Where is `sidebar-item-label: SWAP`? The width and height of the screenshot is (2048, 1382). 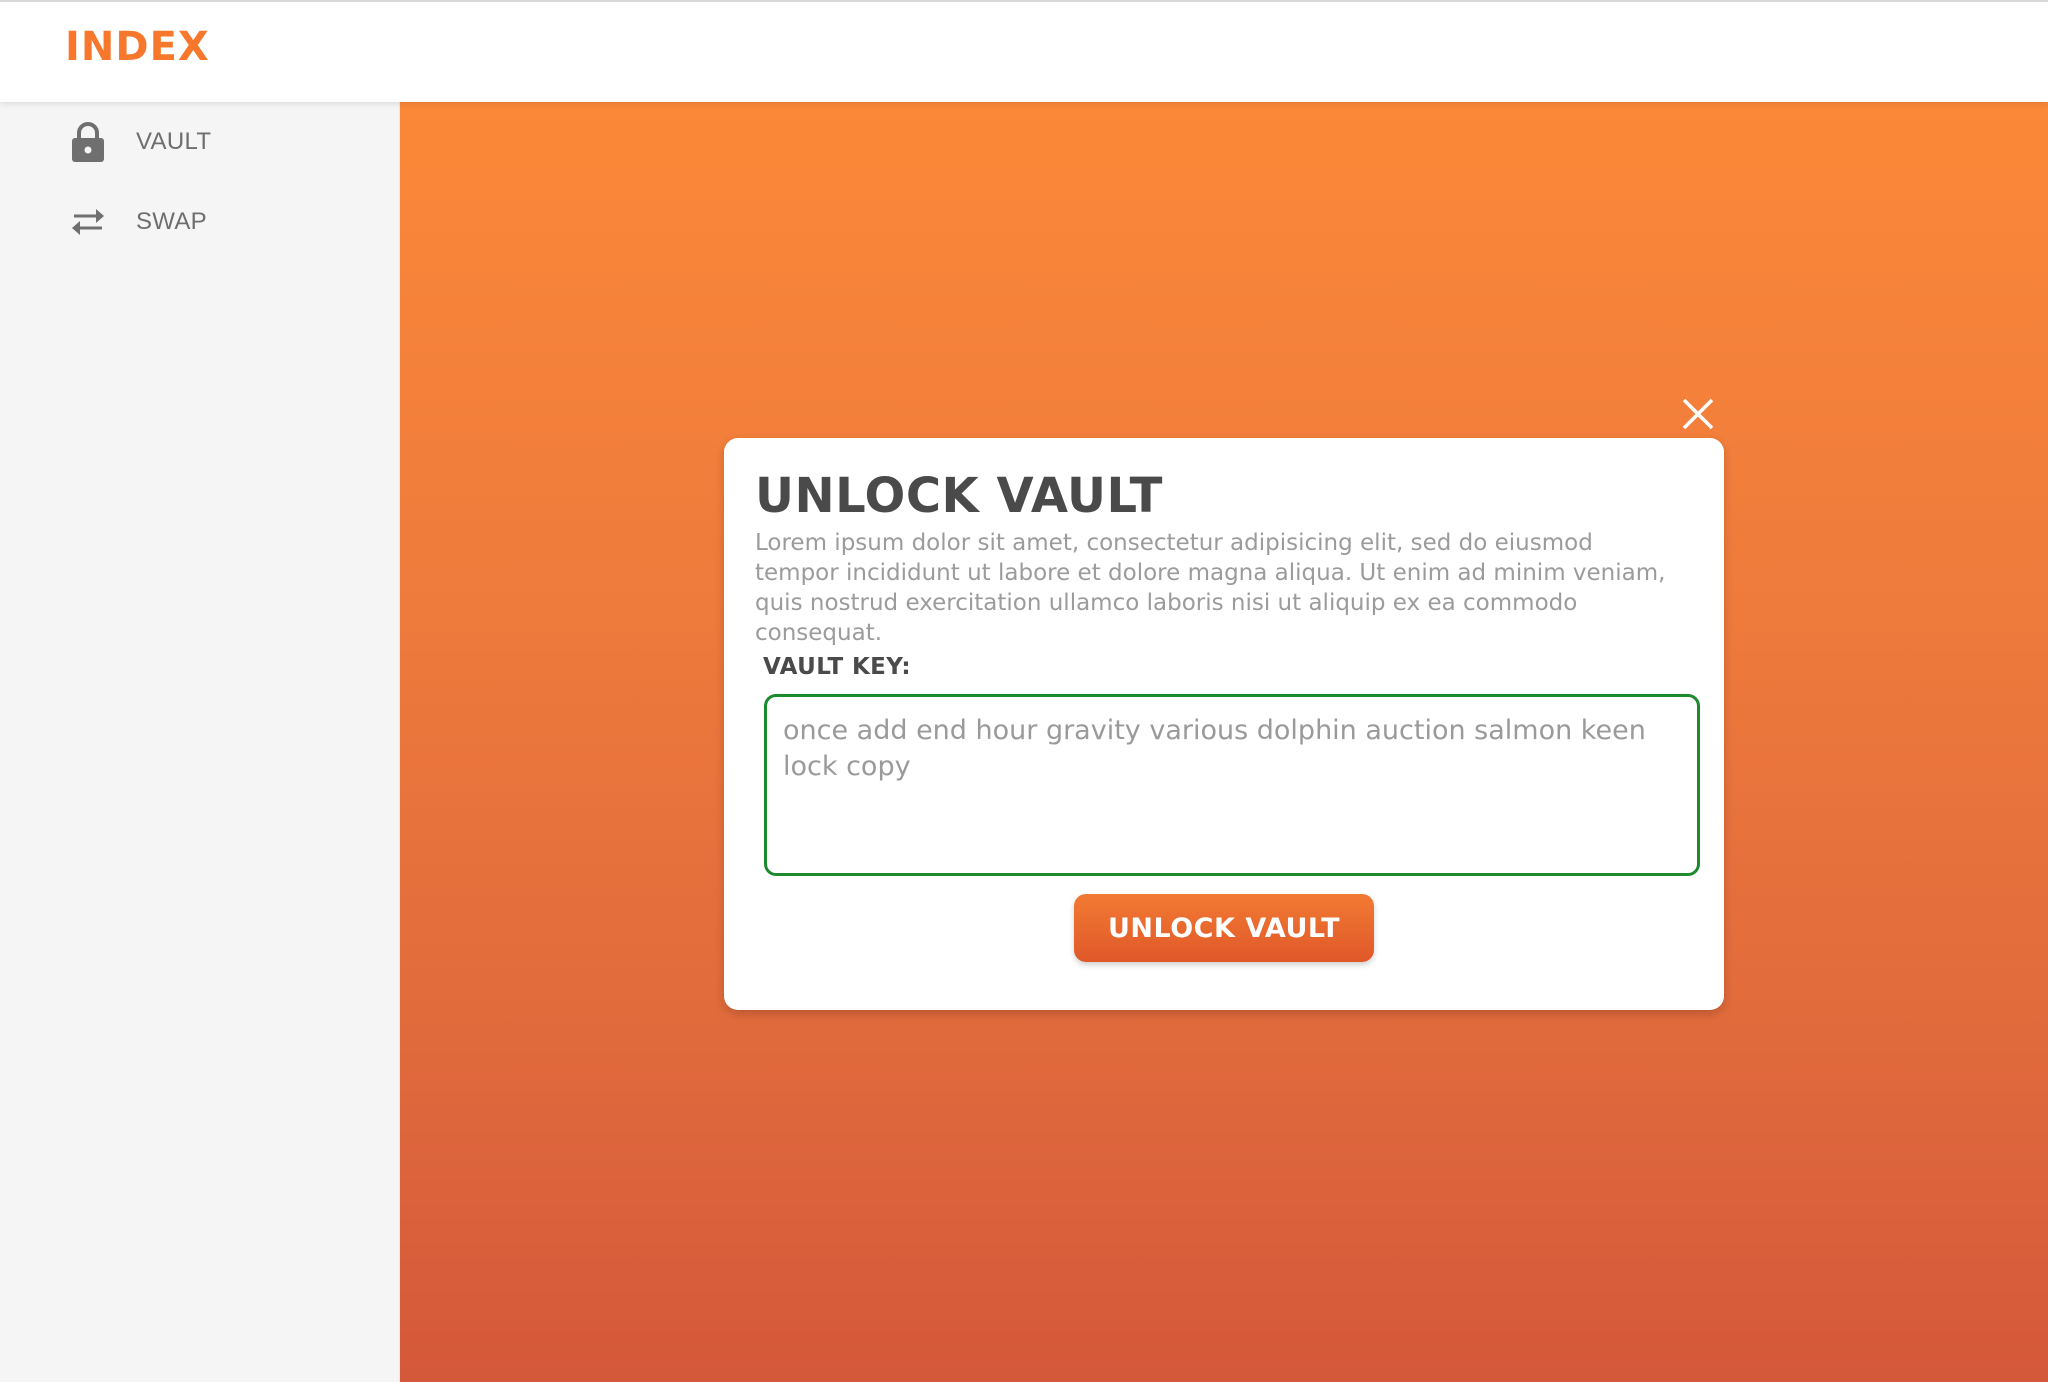 sidebar-item-label: SWAP is located at coordinates (171, 221).